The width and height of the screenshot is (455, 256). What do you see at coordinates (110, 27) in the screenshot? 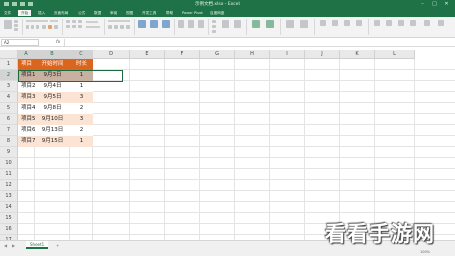
I see `currency-icon` at bounding box center [110, 27].